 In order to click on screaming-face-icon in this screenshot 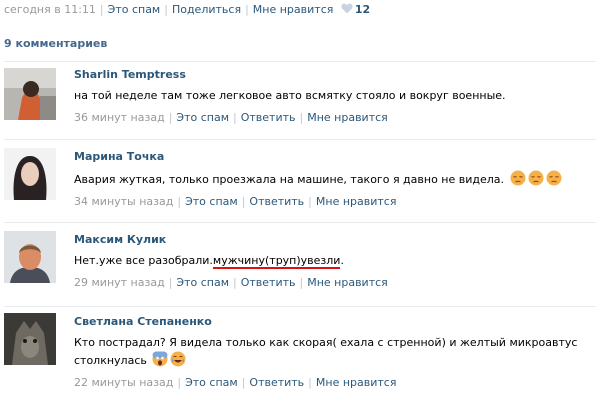, I will do `click(160, 359)`.